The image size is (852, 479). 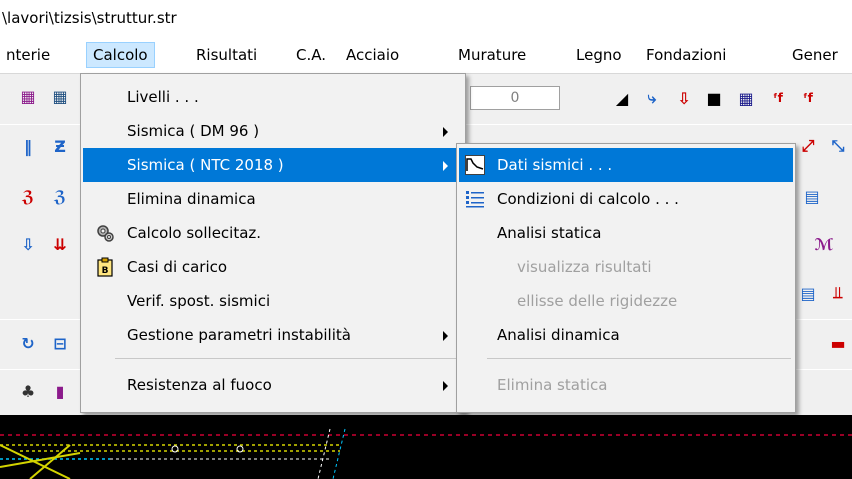 What do you see at coordinates (177, 267) in the screenshot?
I see `menu-item-label: Casi di carico` at bounding box center [177, 267].